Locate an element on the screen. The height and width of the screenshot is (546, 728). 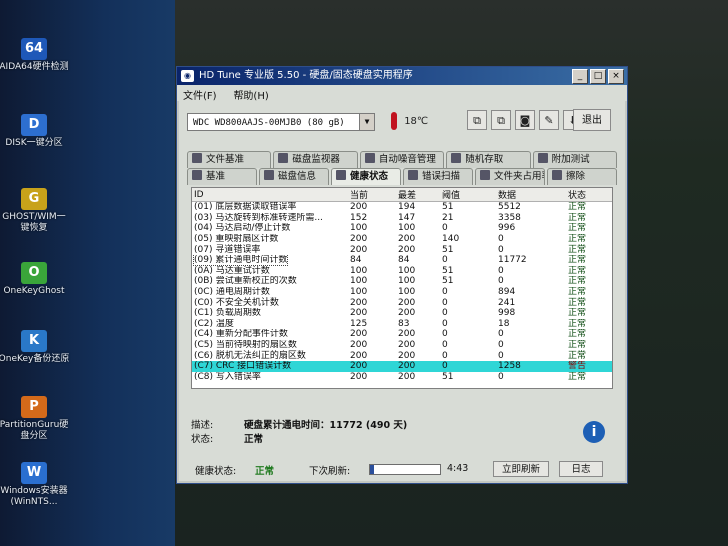
desktop-app-icon: O is located at coordinates (34, 273).